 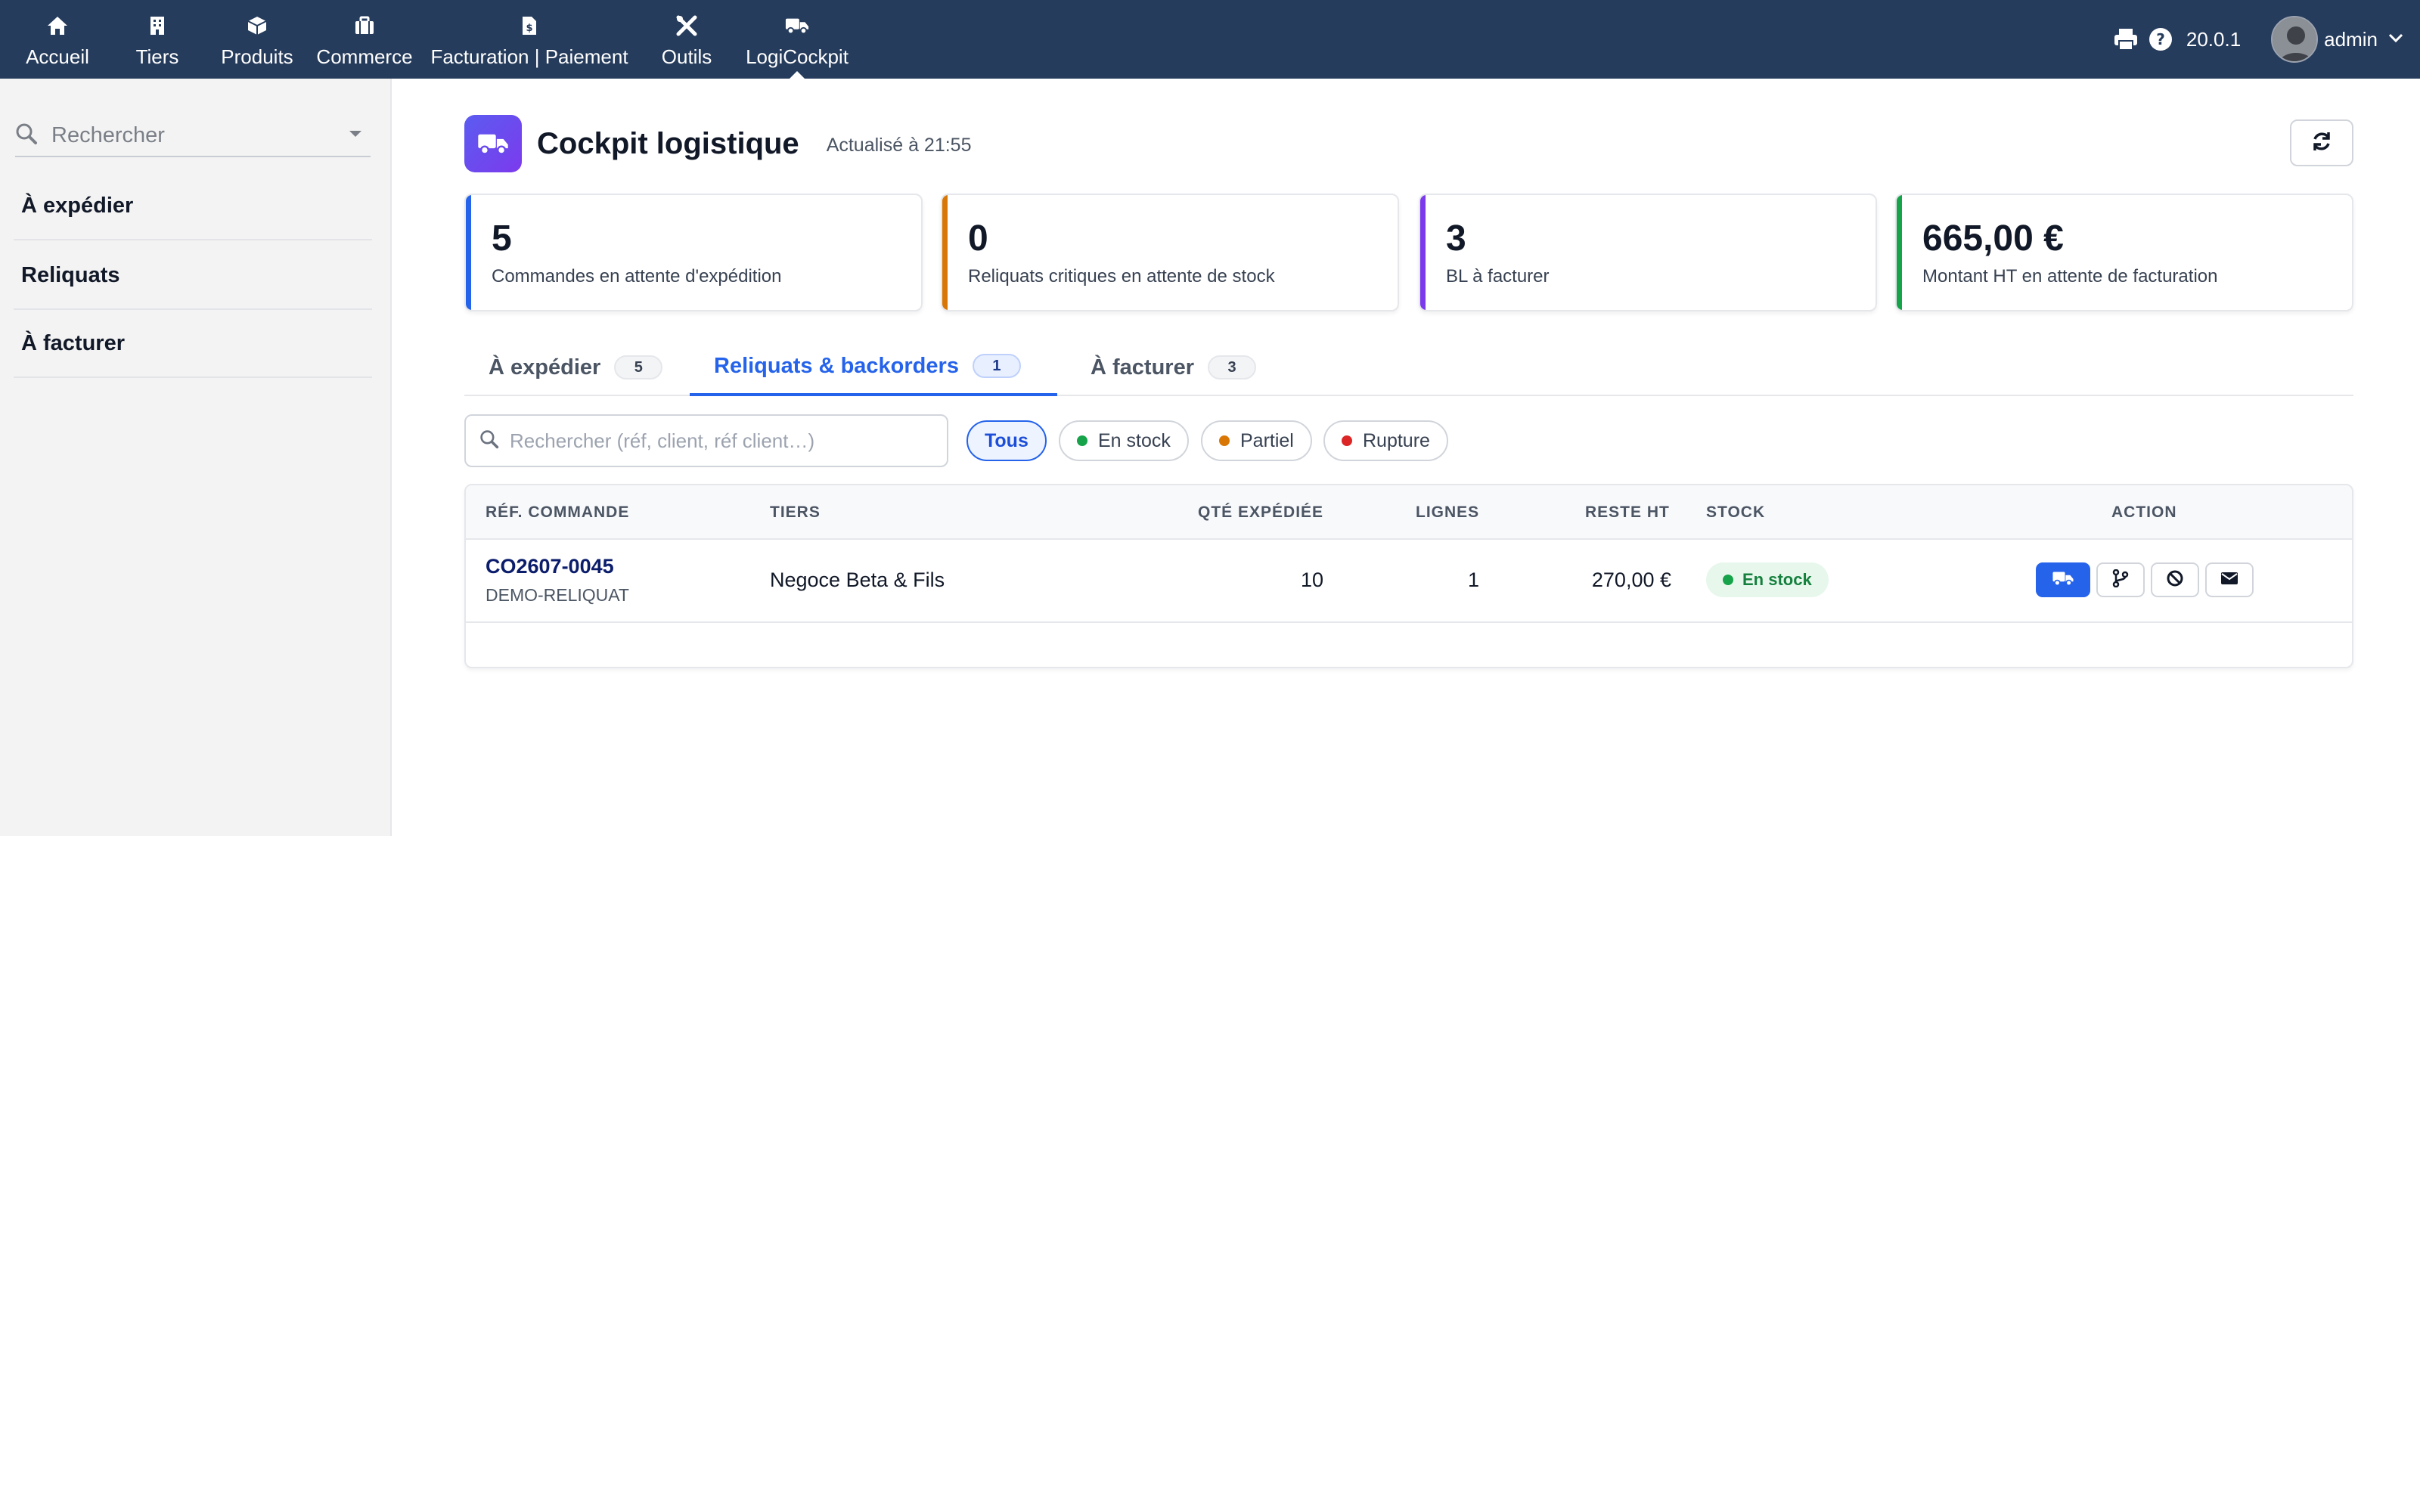 I want to click on tab-reliquats: Reliquats & backorders 1, so click(x=873, y=367).